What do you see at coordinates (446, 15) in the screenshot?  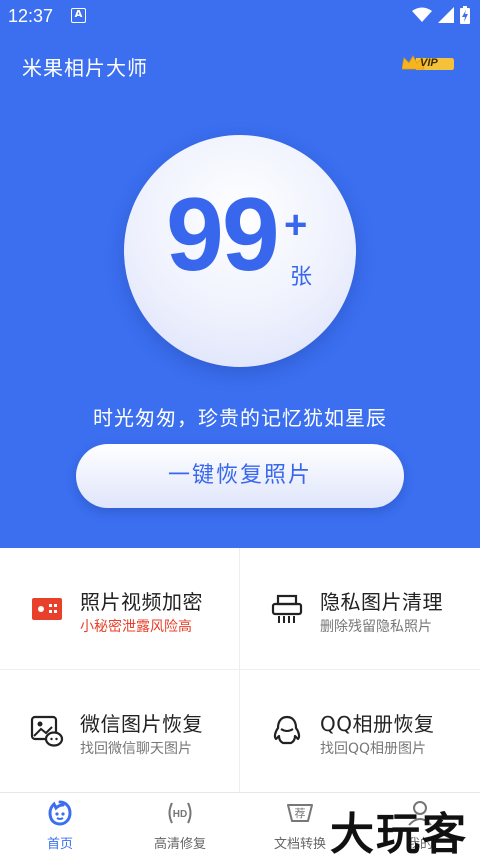 I see `signal-icon` at bounding box center [446, 15].